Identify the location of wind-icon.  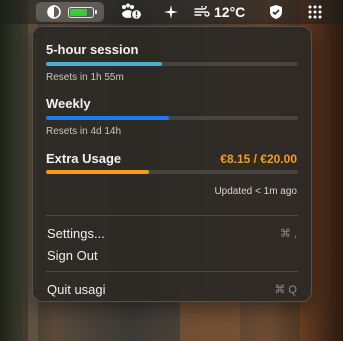
(202, 12).